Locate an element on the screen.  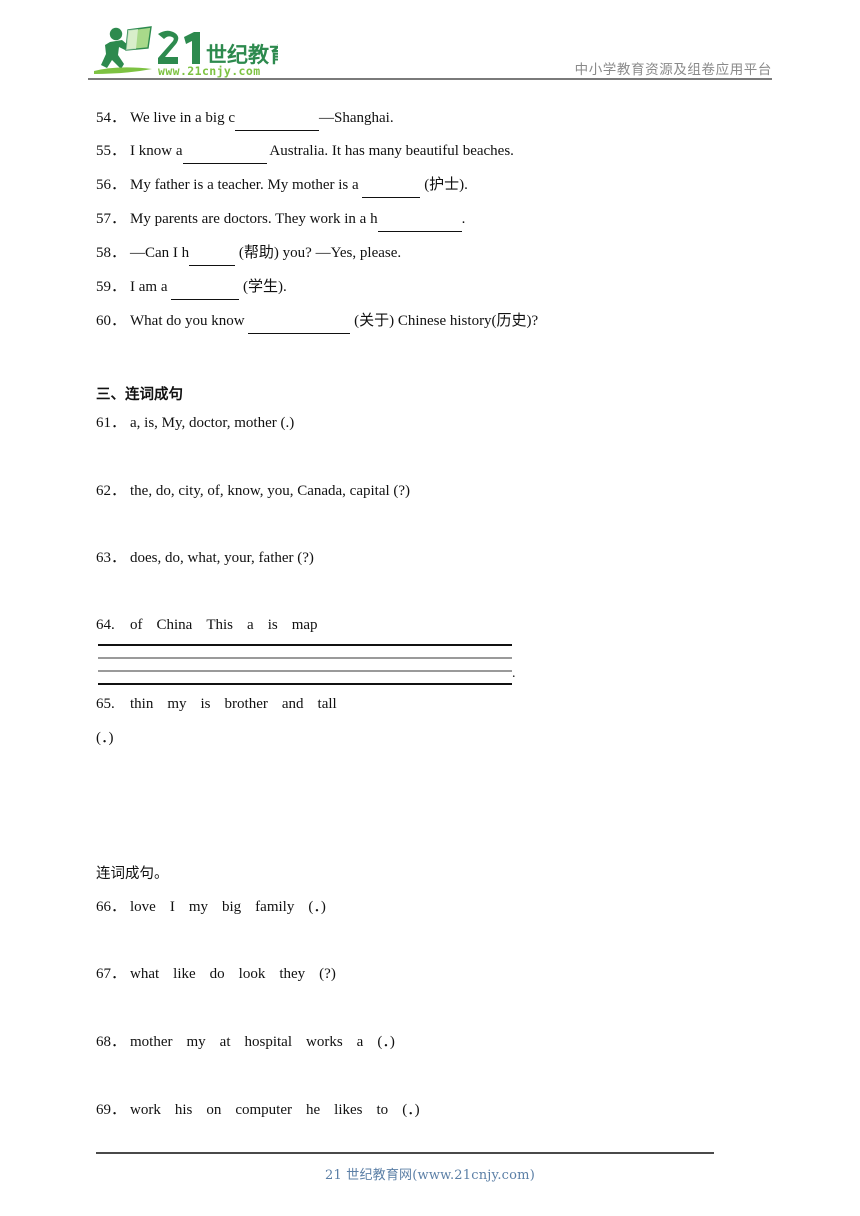
scrambled-word: mother is located at coordinates (151, 1042).